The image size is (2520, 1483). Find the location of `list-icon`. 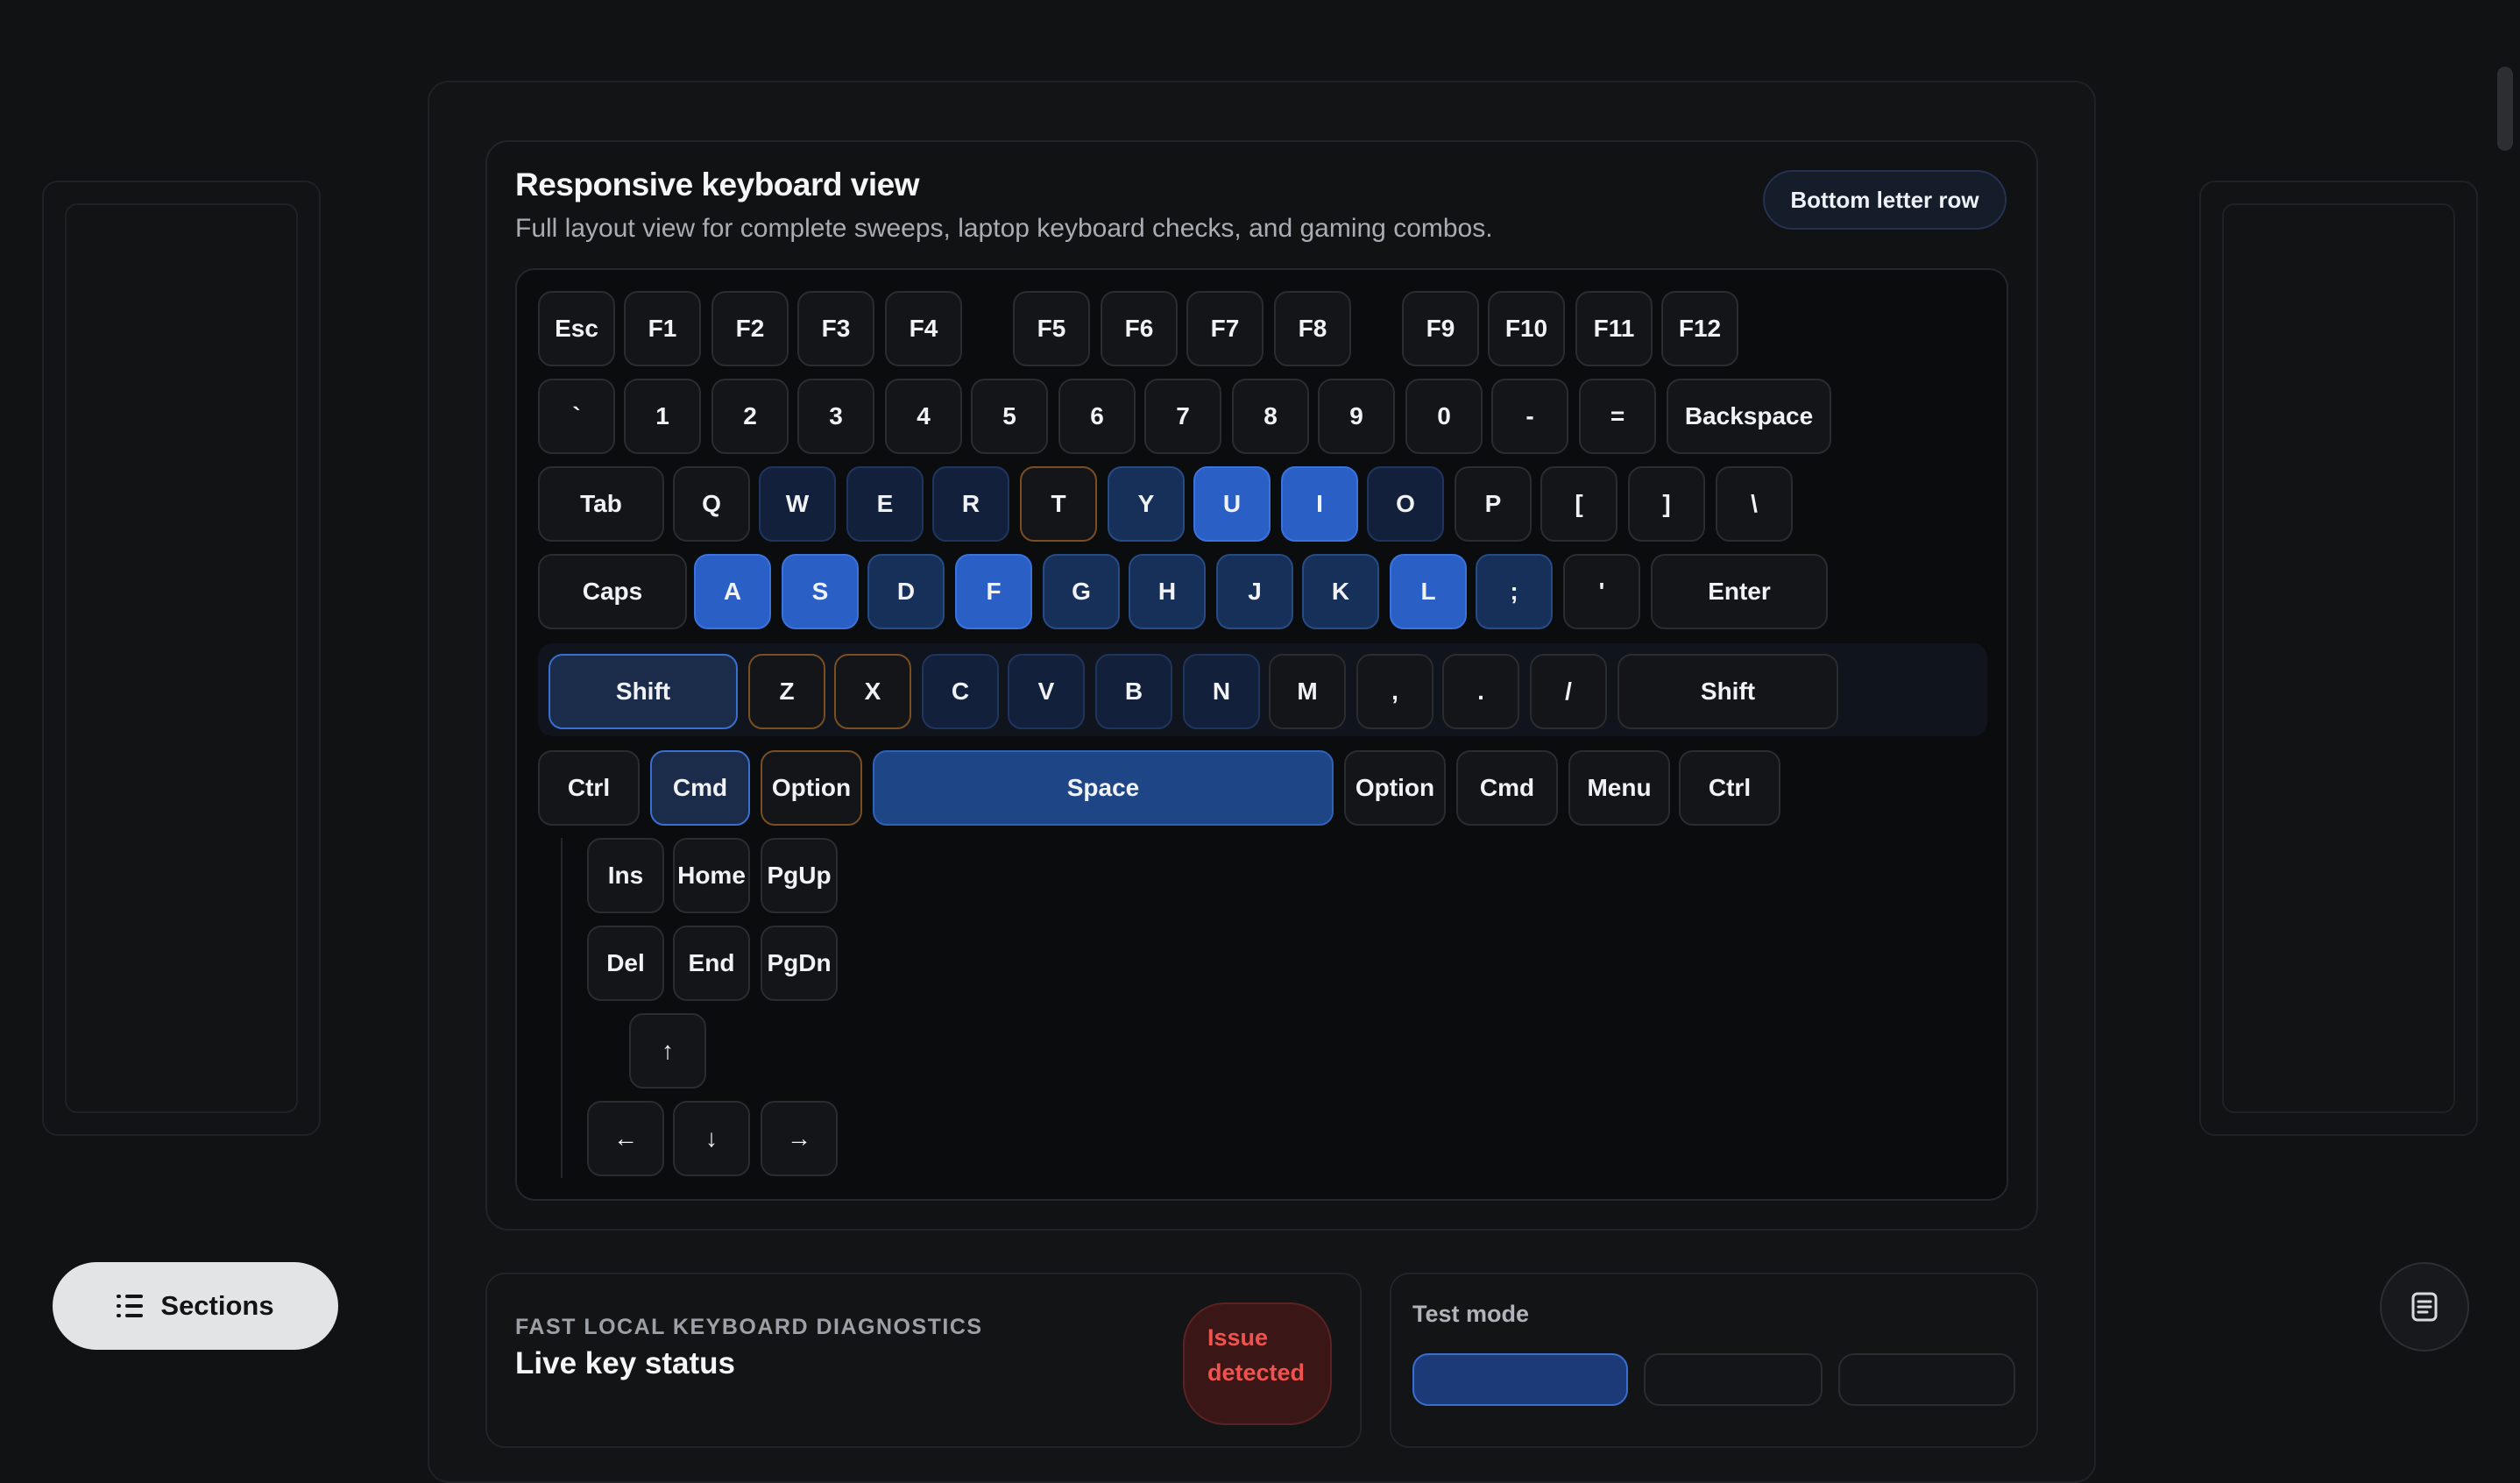

list-icon is located at coordinates (130, 1306).